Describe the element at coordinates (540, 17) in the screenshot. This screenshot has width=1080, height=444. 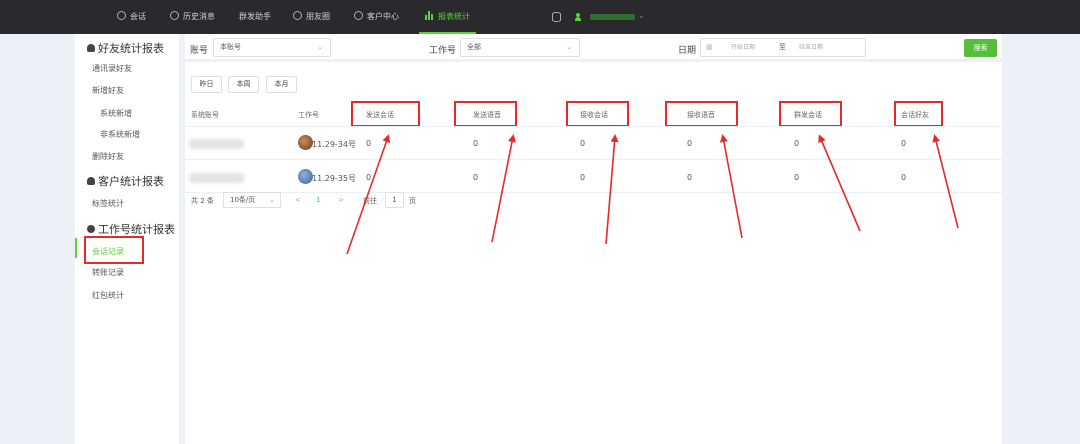
I see `top-nav-bar: 会话 历史消息 群发助手 朋友圈 客户中心 报表统计 ⌄` at that location.